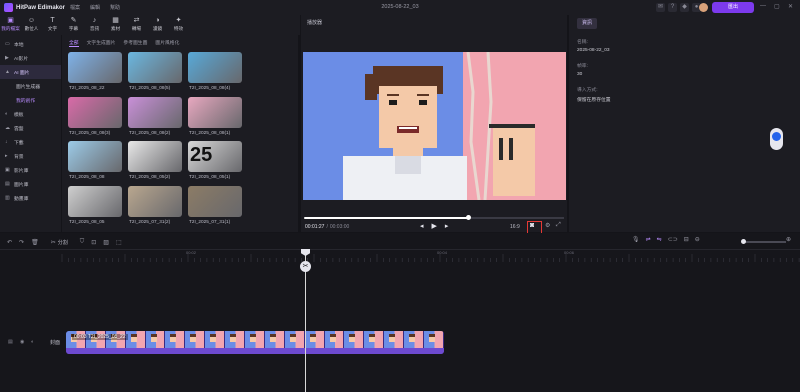  Describe the element at coordinates (150, 221) in the screenshot. I see `media-caption: T2I_2025_07_31(2)` at that location.